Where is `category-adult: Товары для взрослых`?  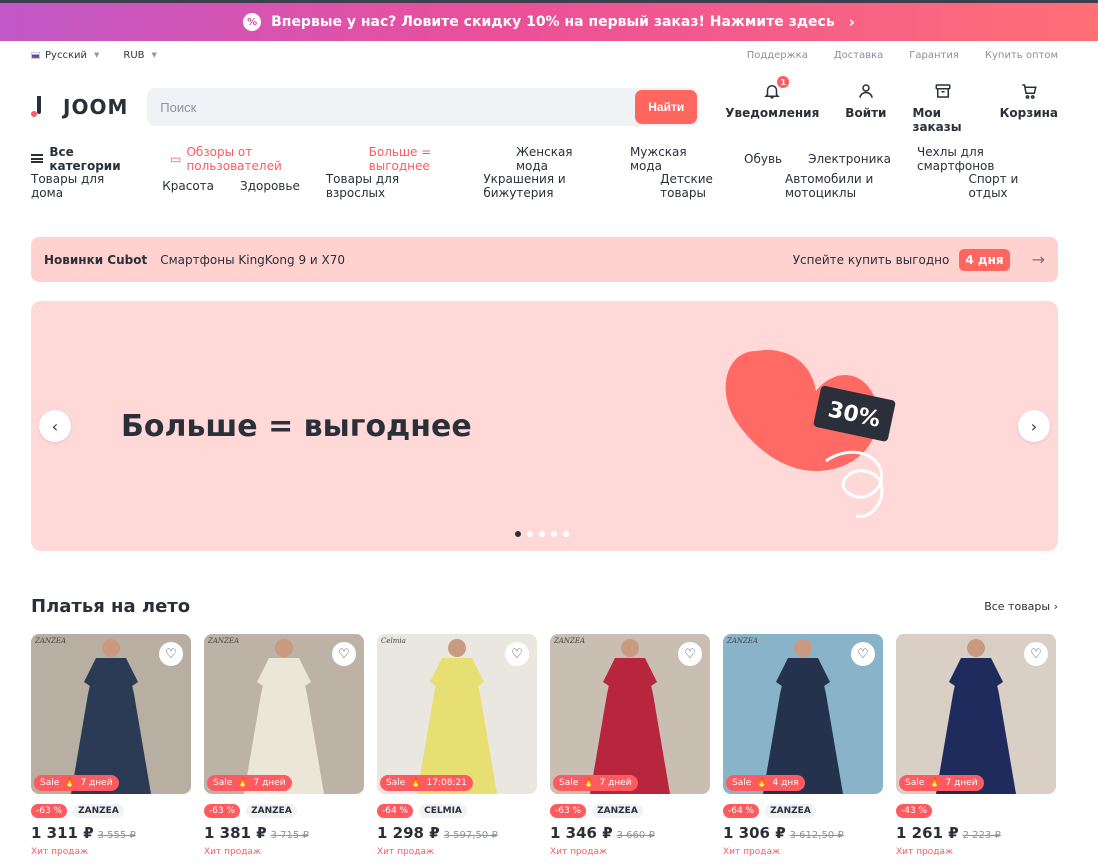
category-adult: Товары для взрослых is located at coordinates (391, 186).